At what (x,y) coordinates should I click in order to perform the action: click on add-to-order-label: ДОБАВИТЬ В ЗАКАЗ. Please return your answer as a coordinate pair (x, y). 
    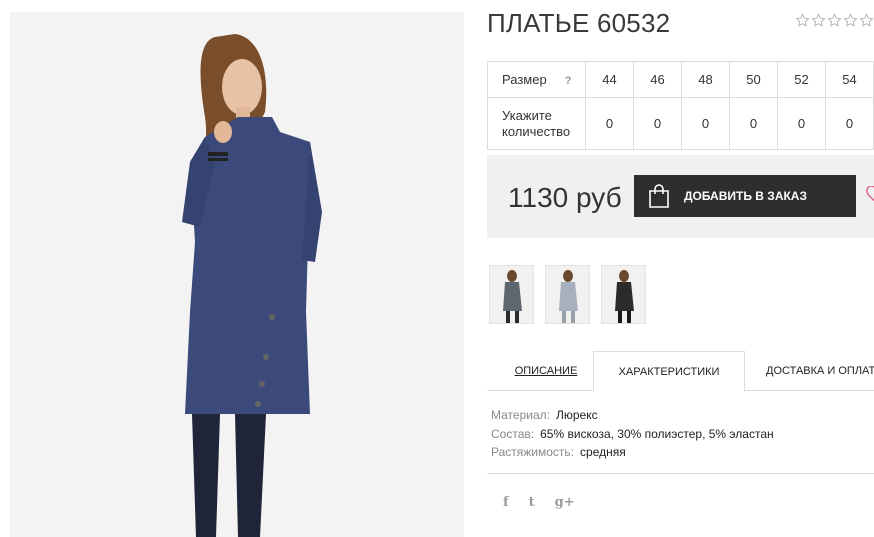
    Looking at the image, I should click on (745, 196).